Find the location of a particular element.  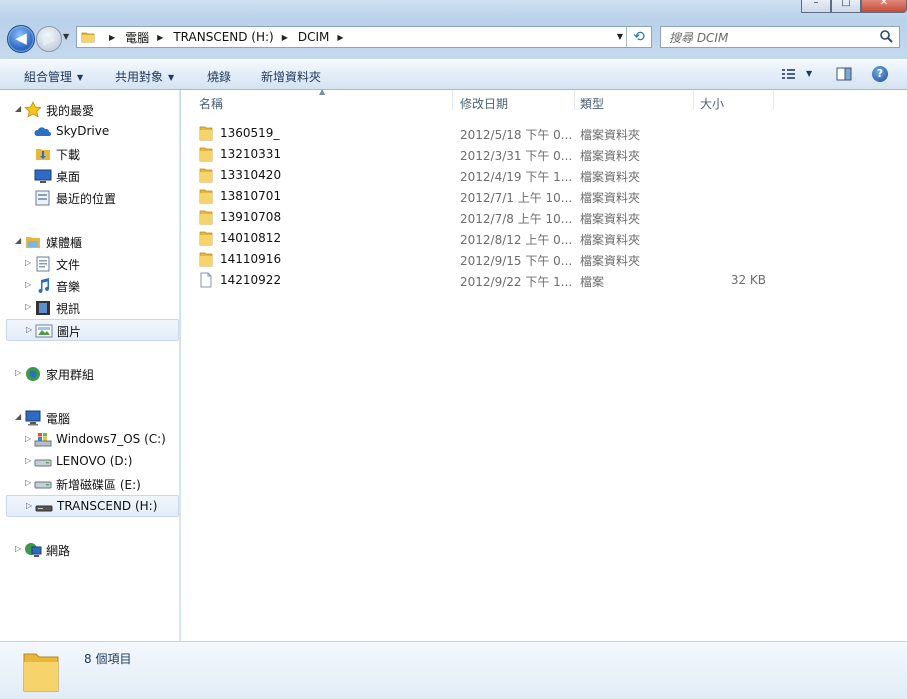

table-row: 13210331 2012/3/31 下午 0... 檔案資料夾 is located at coordinates (481, 154).